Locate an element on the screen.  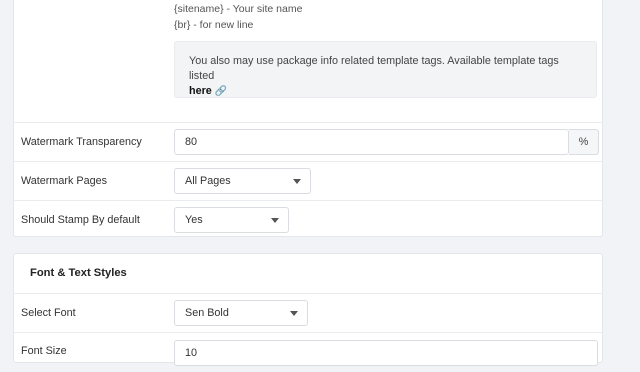
font-size-label: Font Size is located at coordinates (44, 351).